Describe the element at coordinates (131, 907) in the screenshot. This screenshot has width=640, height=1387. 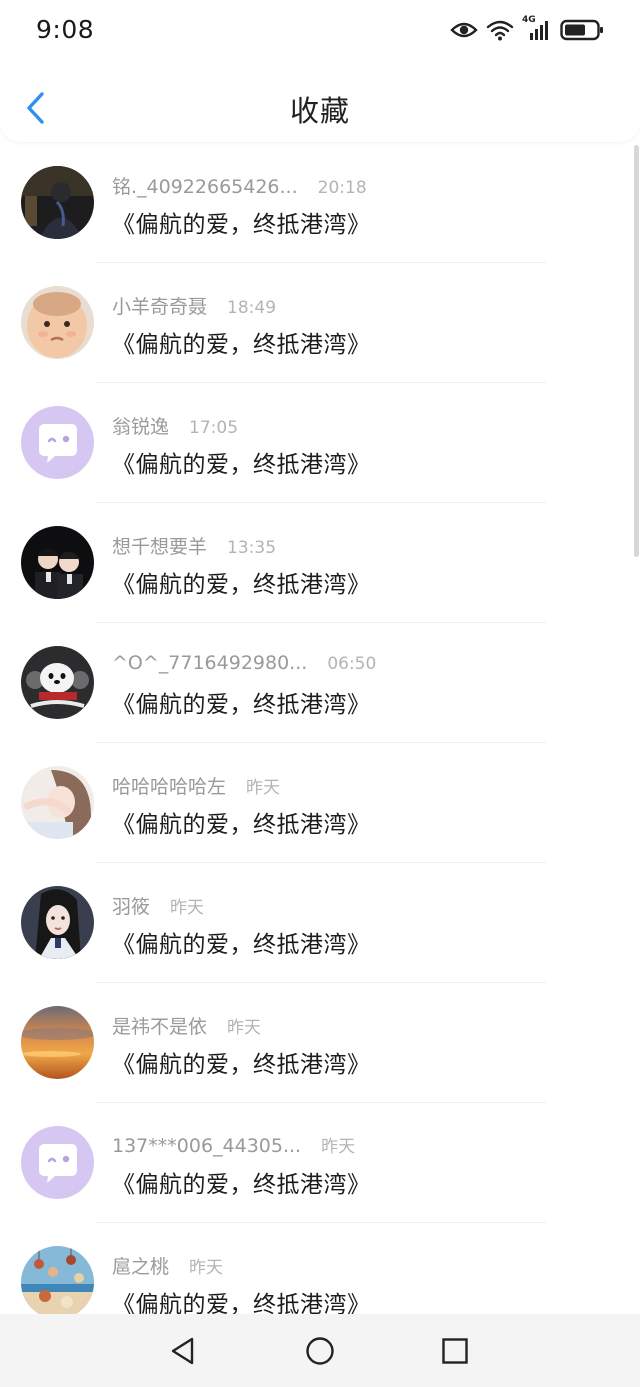
I see `user-name: 羽筱` at that location.